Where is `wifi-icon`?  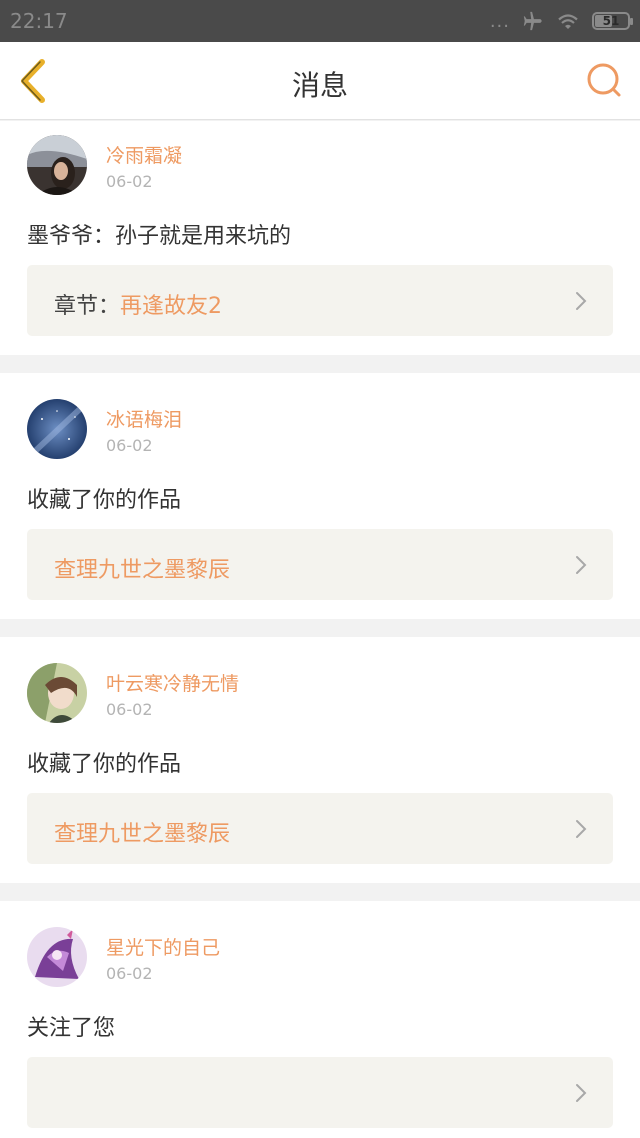
wifi-icon is located at coordinates (568, 21).